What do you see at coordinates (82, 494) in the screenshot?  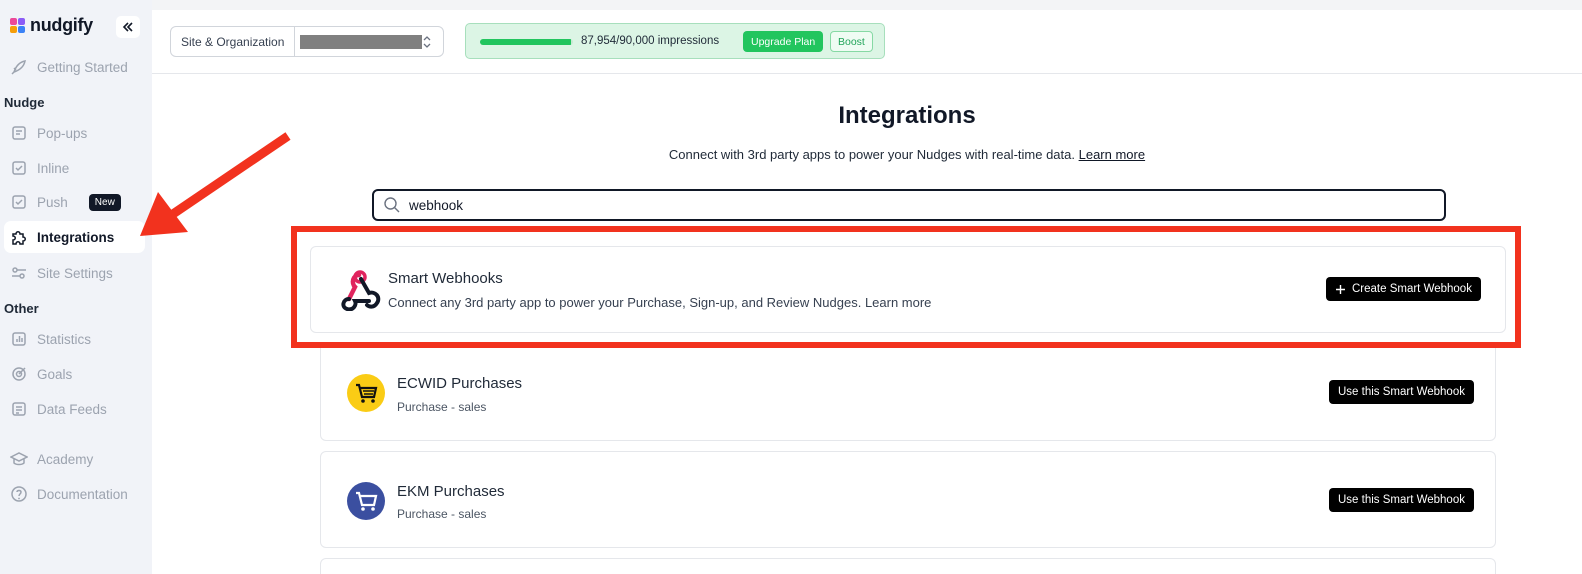 I see `sidebar-item-label: Documentation` at bounding box center [82, 494].